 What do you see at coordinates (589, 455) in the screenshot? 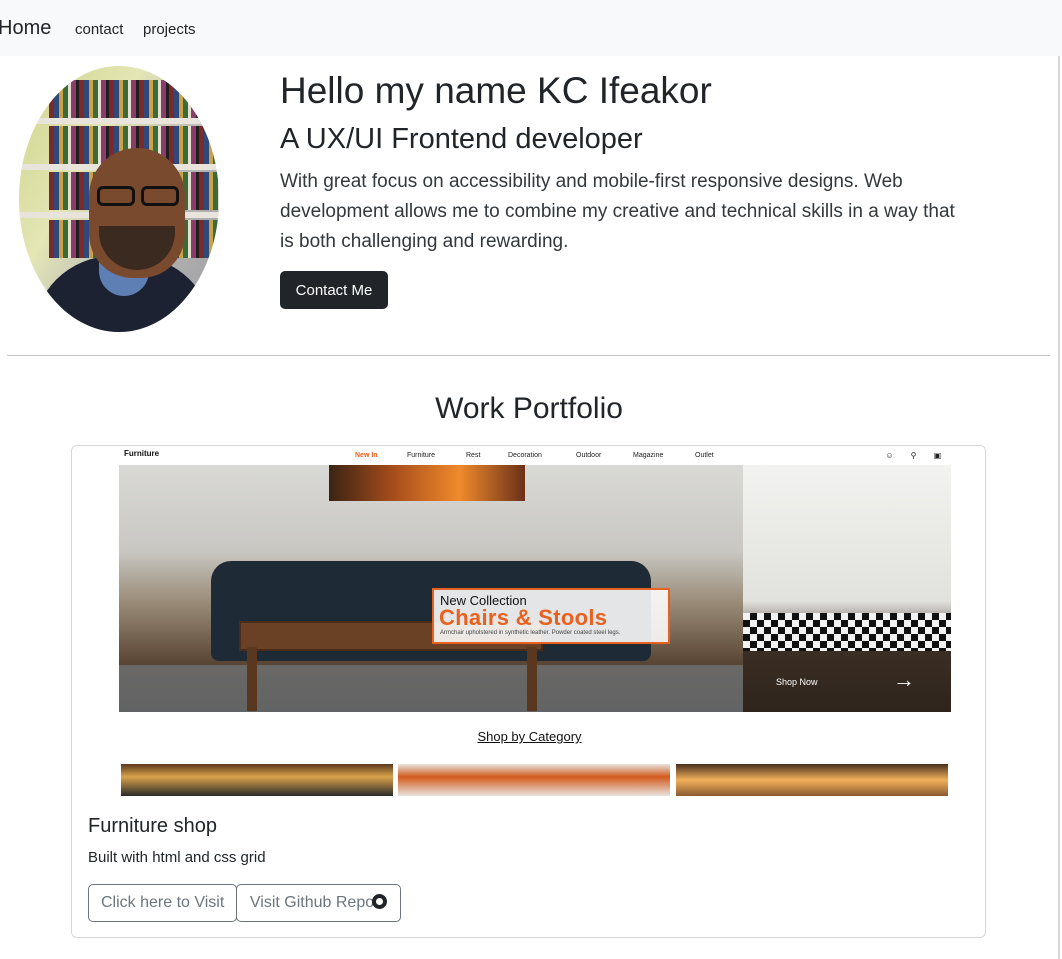
I see `screenshot-nav-item: Outdoor` at bounding box center [589, 455].